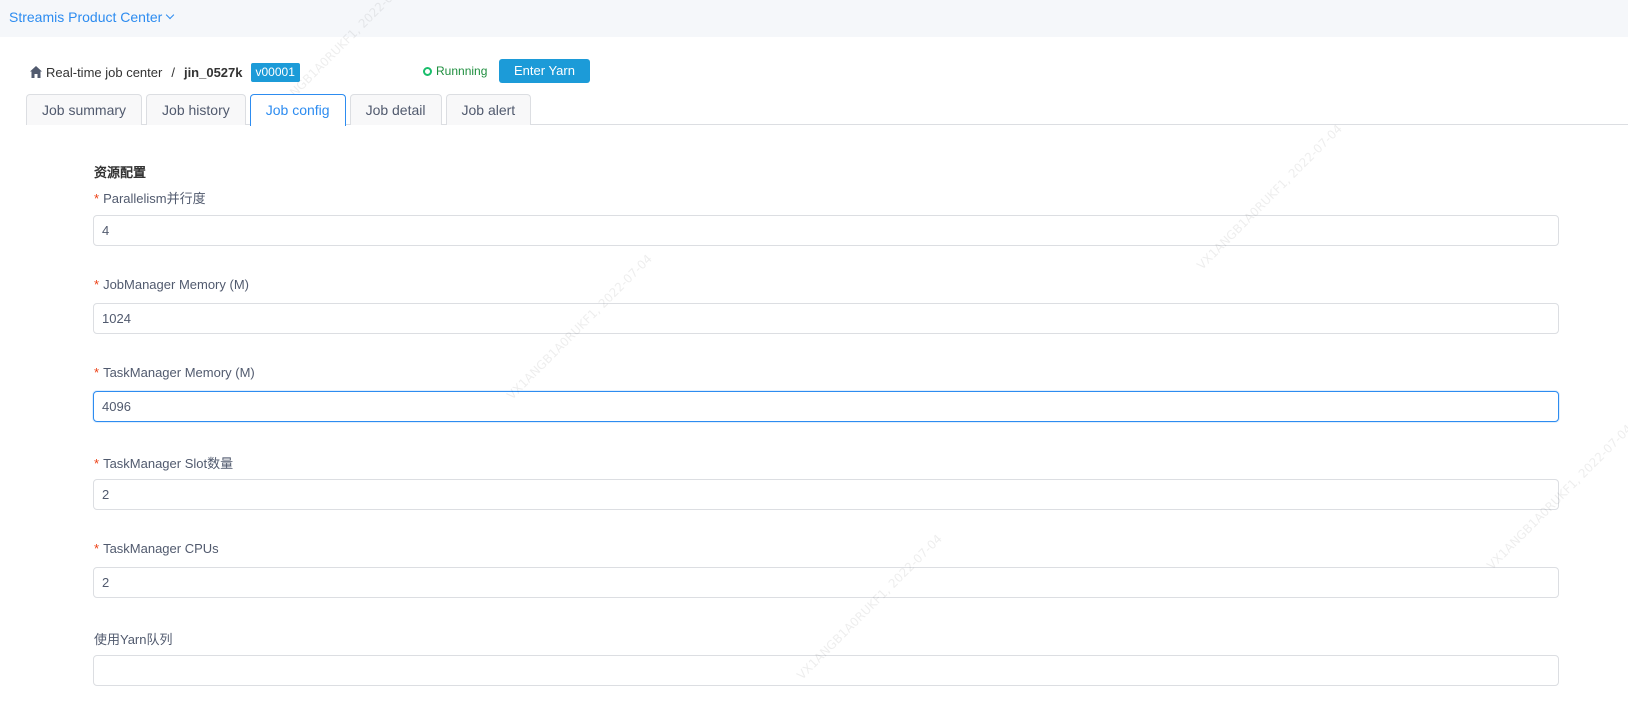  Describe the element at coordinates (826, 406) in the screenshot. I see `taskmanager-memory-input` at that location.